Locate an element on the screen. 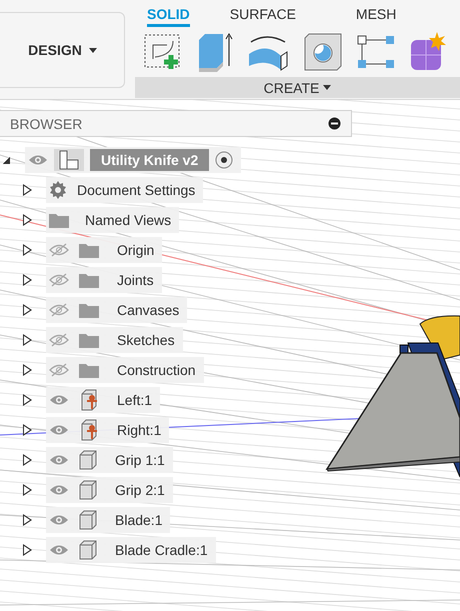 Image resolution: width=460 pixels, height=611 pixels. item-label: Grip 2:1 is located at coordinates (140, 490).